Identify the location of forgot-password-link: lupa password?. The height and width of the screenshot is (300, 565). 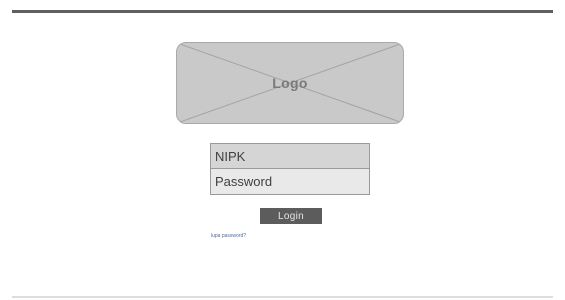
(228, 236).